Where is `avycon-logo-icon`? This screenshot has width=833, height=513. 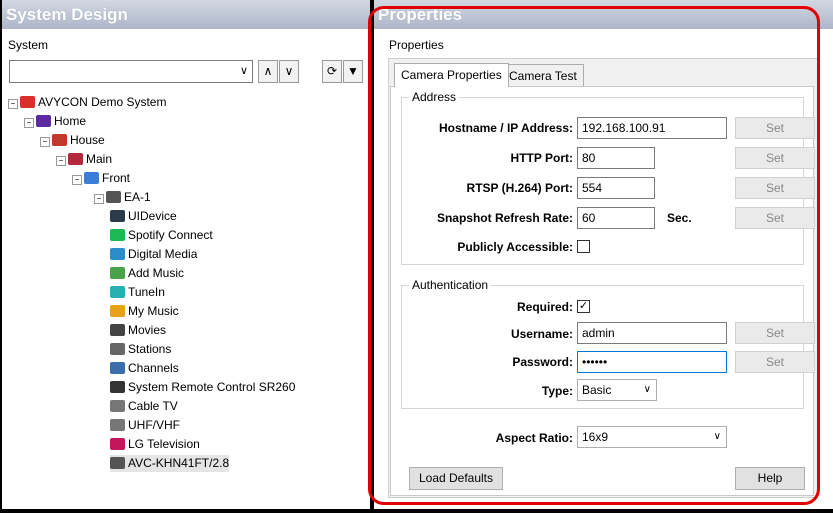
avycon-logo-icon is located at coordinates (27, 102).